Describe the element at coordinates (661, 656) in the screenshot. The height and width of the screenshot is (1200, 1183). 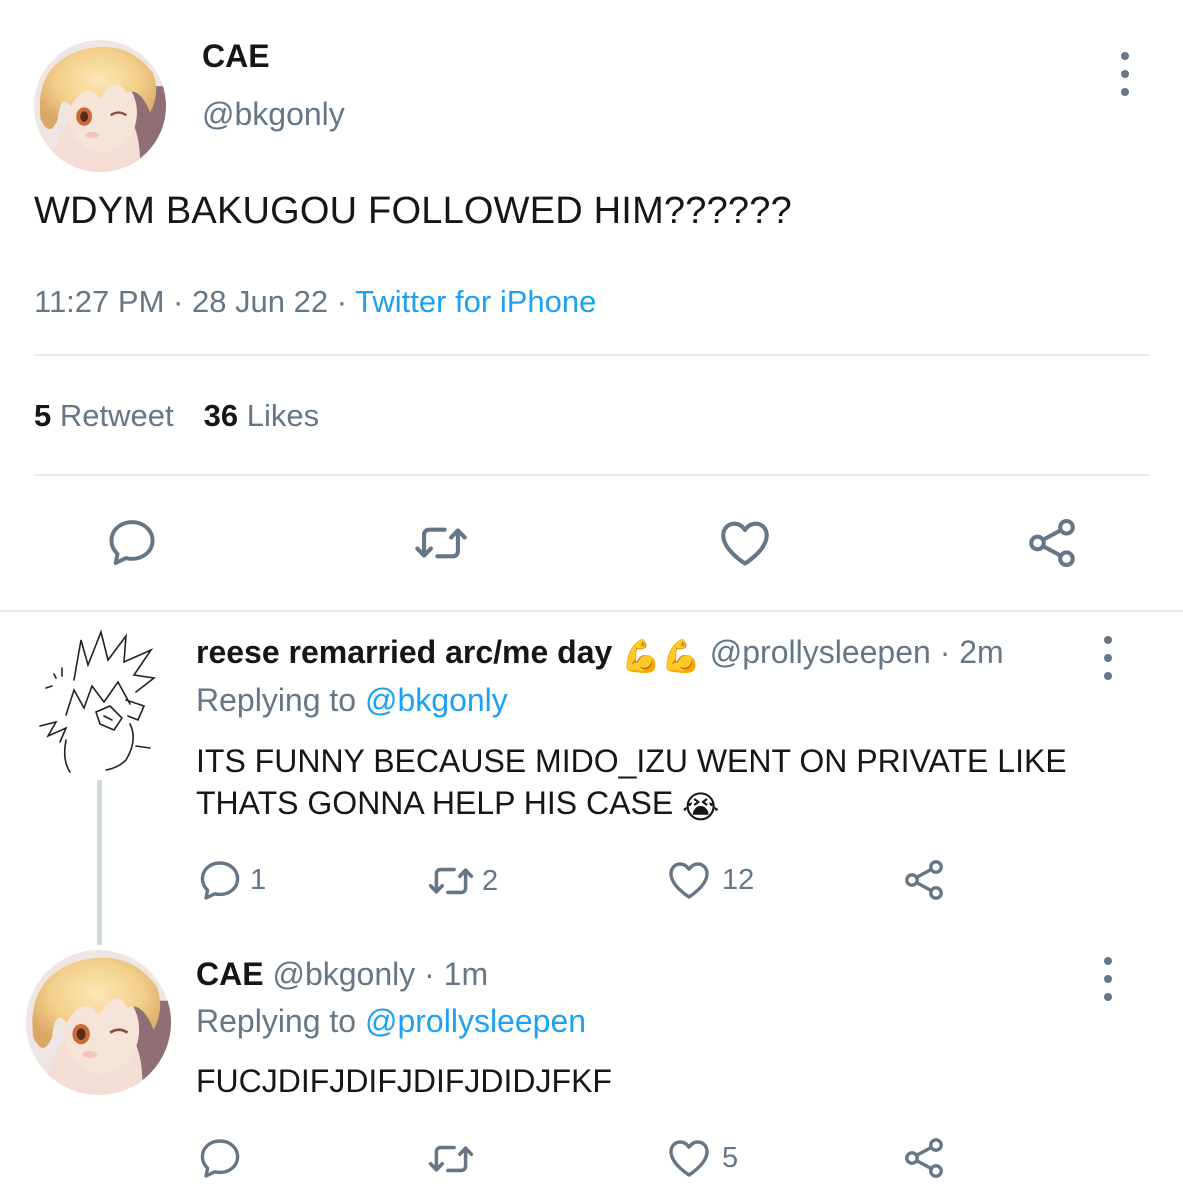
I see `flexed-biceps-emoji: 💪💪` at that location.